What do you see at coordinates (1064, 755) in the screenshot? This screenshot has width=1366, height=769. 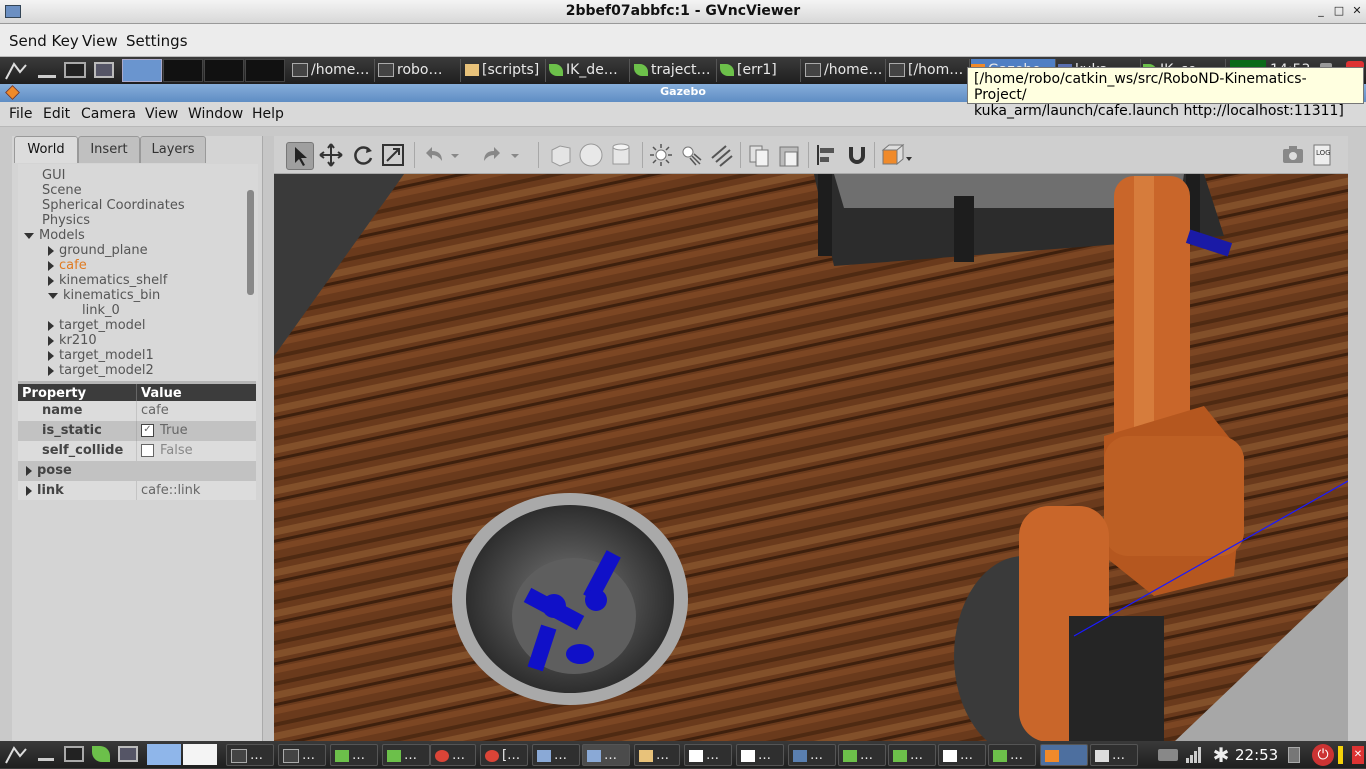 I see `bottom-task-gazebo` at bounding box center [1064, 755].